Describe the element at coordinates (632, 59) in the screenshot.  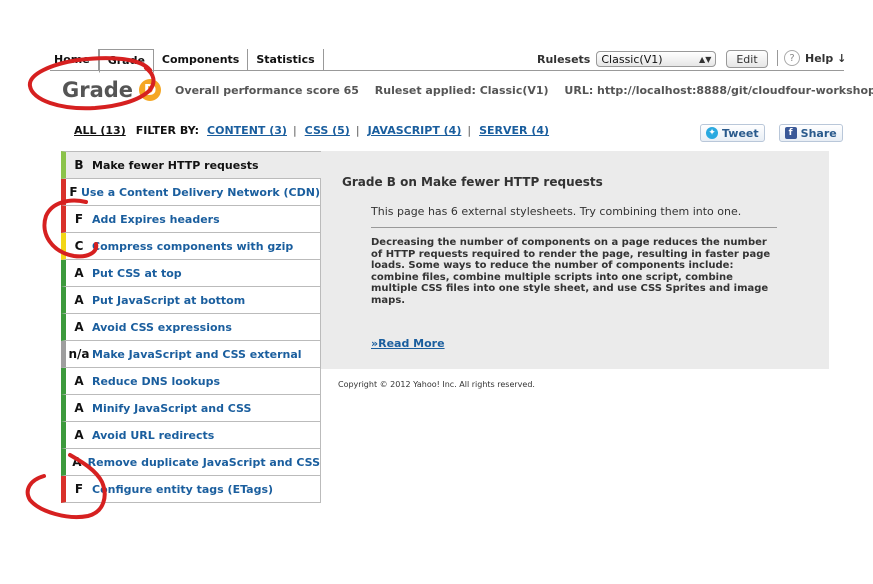
I see `ruleset-selected-value: Classic(V1)` at that location.